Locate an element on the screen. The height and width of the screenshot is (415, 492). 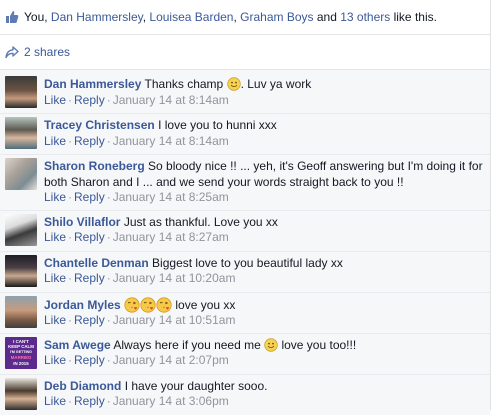
timestamp: January 14 at 10:51am is located at coordinates (174, 320).